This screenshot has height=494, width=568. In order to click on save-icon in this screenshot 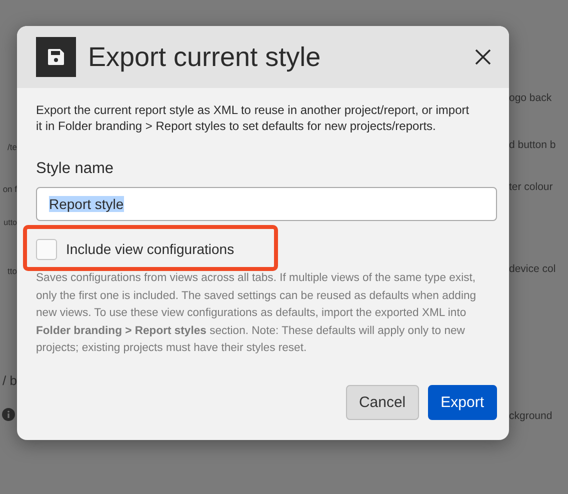, I will do `click(56, 57)`.